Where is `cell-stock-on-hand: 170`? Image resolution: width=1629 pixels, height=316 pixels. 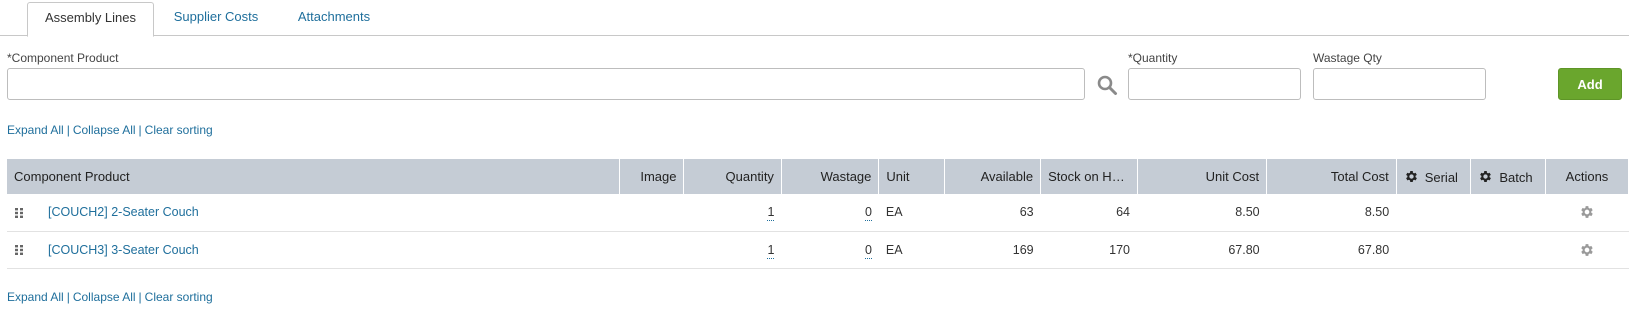 cell-stock-on-hand: 170 is located at coordinates (1089, 250).